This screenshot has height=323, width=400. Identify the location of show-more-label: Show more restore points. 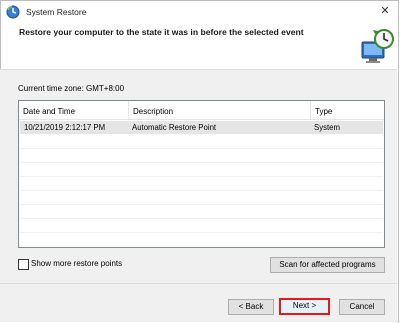
(76, 263).